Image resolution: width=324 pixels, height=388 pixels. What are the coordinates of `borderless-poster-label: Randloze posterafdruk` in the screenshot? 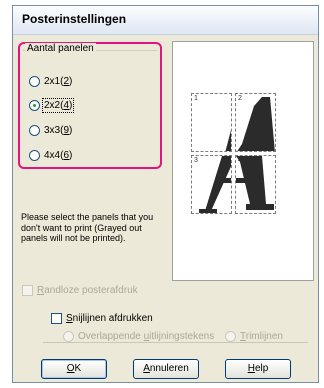 It's located at (87, 290).